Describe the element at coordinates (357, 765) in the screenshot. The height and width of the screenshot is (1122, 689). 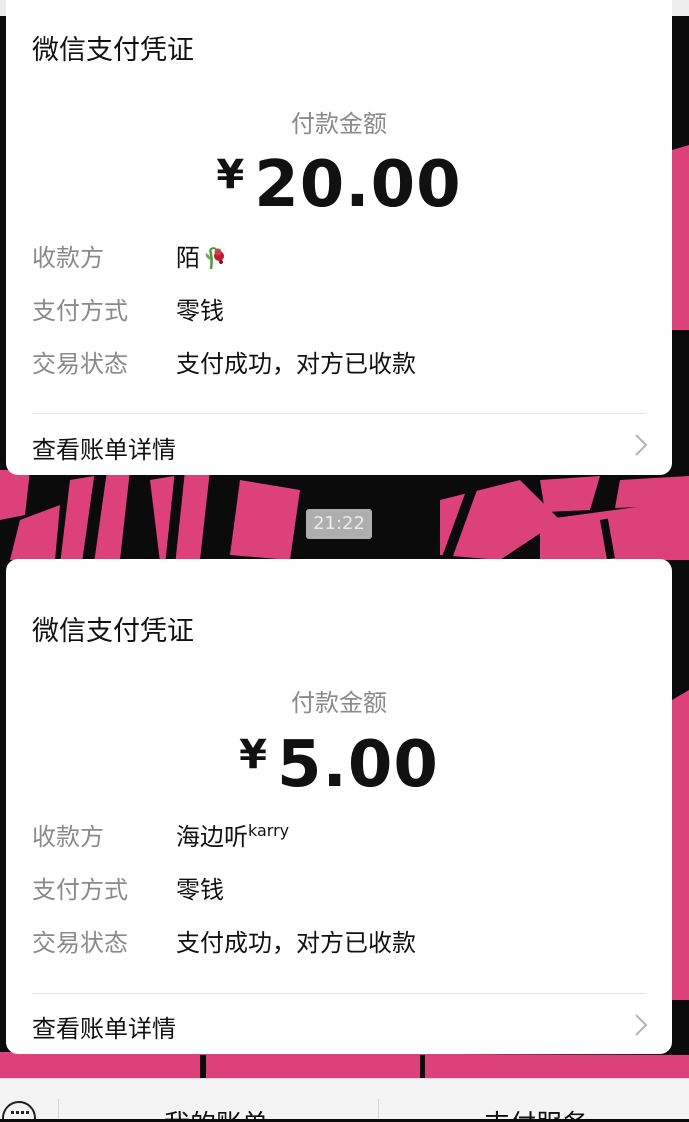
I see `amount-number: 5.00` at that location.